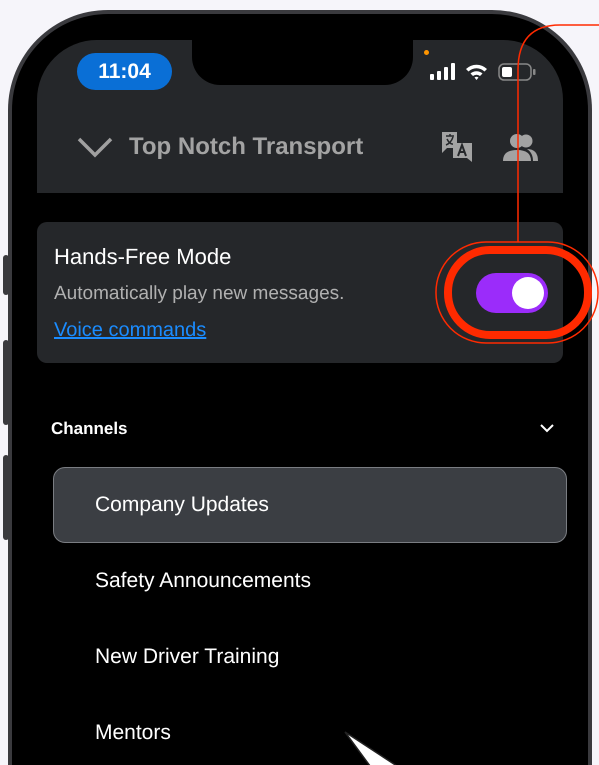  What do you see at coordinates (310, 656) in the screenshot?
I see `channel-item: New Driver Training` at bounding box center [310, 656].